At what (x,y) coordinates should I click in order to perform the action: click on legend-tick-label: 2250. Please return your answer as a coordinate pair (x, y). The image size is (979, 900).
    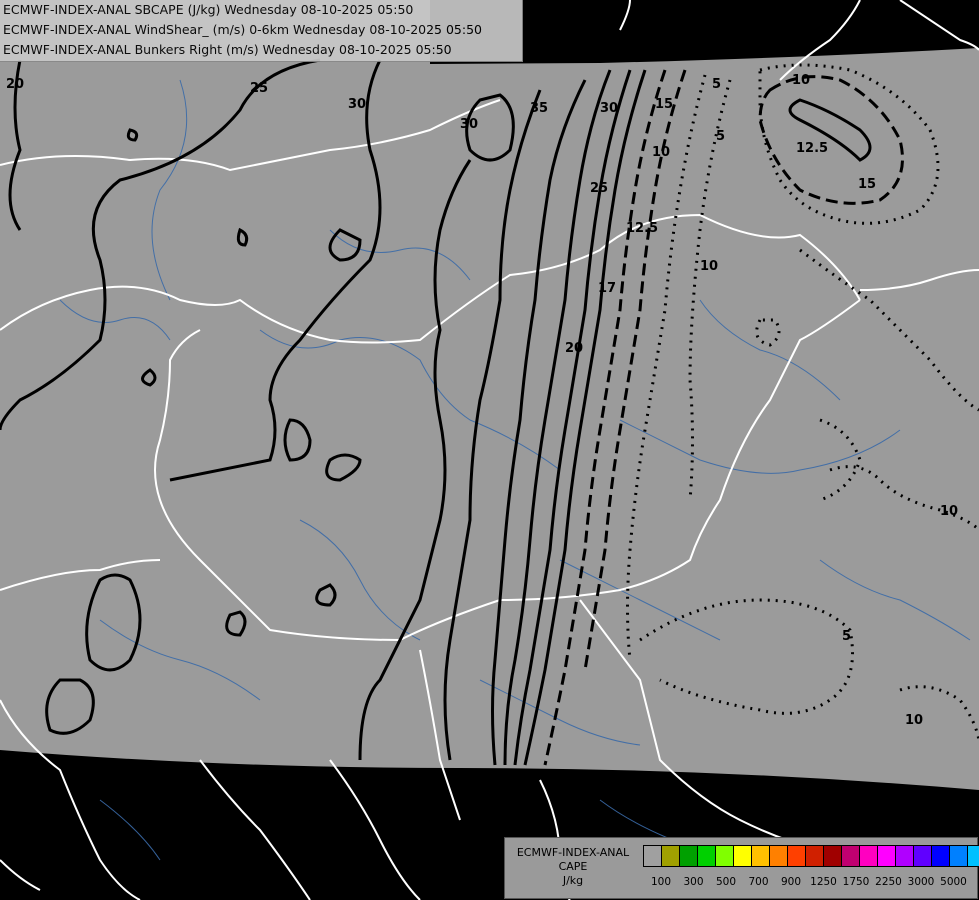
    Looking at the image, I should click on (888, 882).